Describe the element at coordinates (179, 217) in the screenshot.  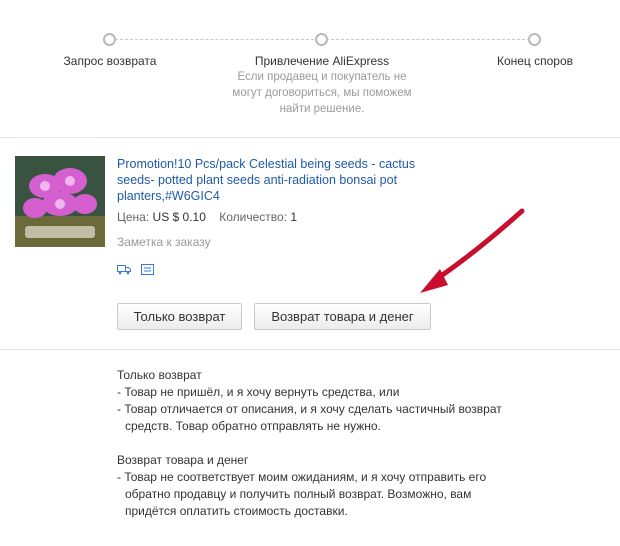
I see `price-value: US $ 0.10` at that location.